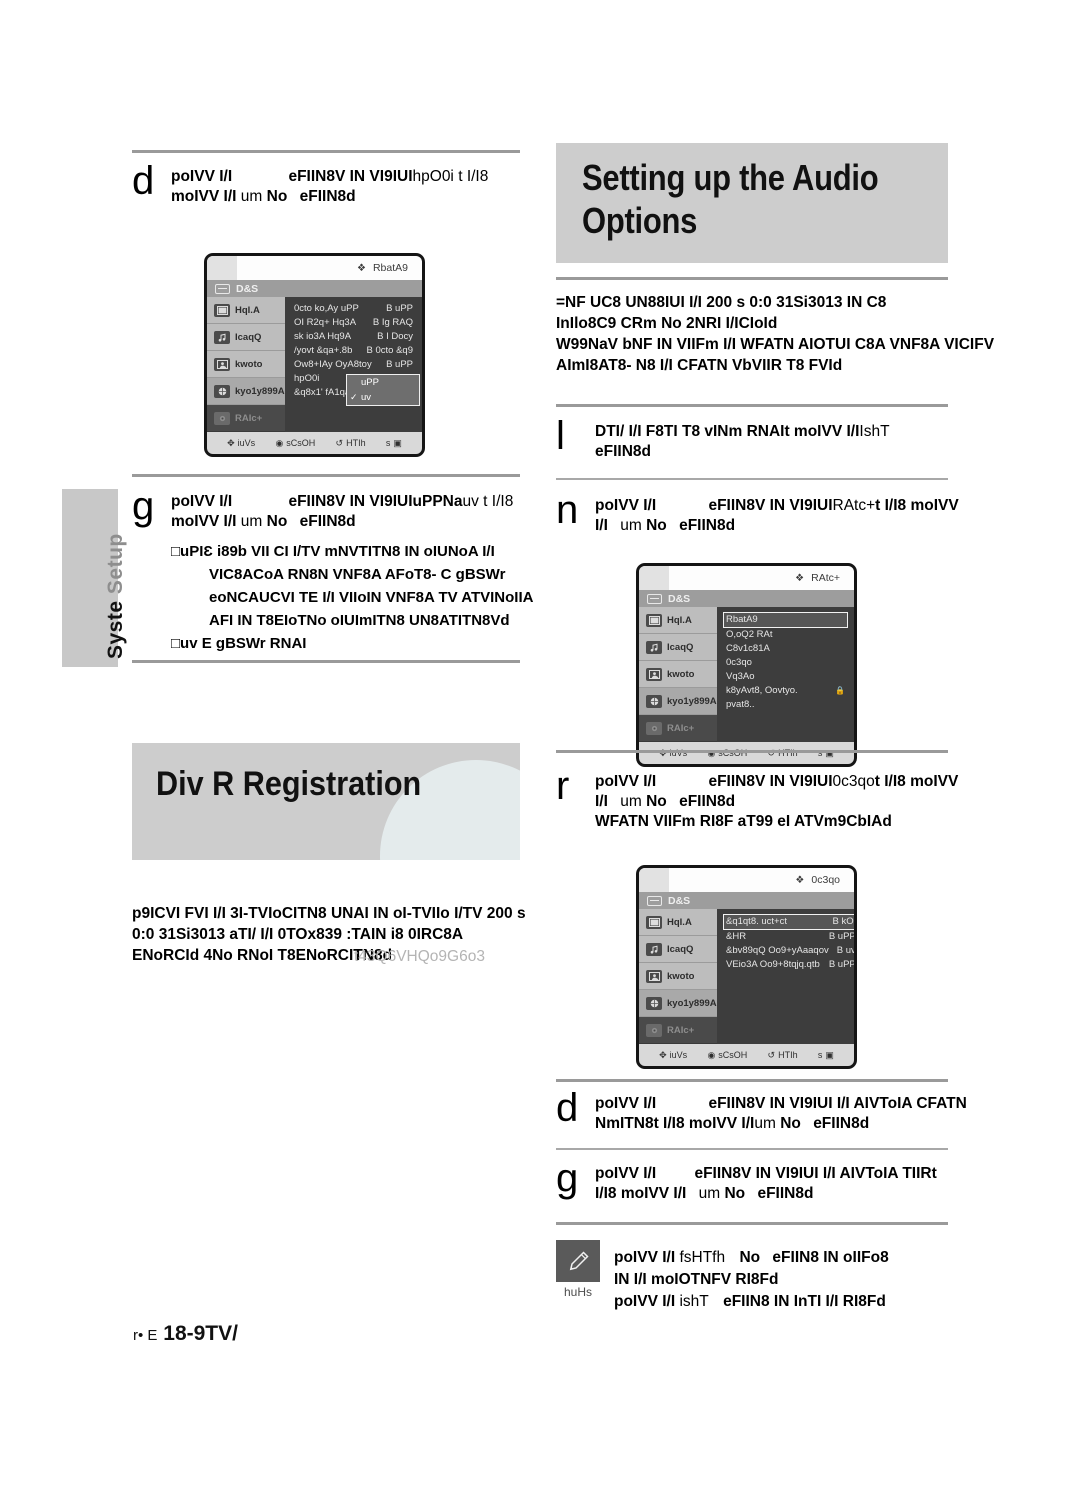 The image size is (1080, 1487). I want to click on osd2-row-5-key: Vq3Ao, so click(740, 676).